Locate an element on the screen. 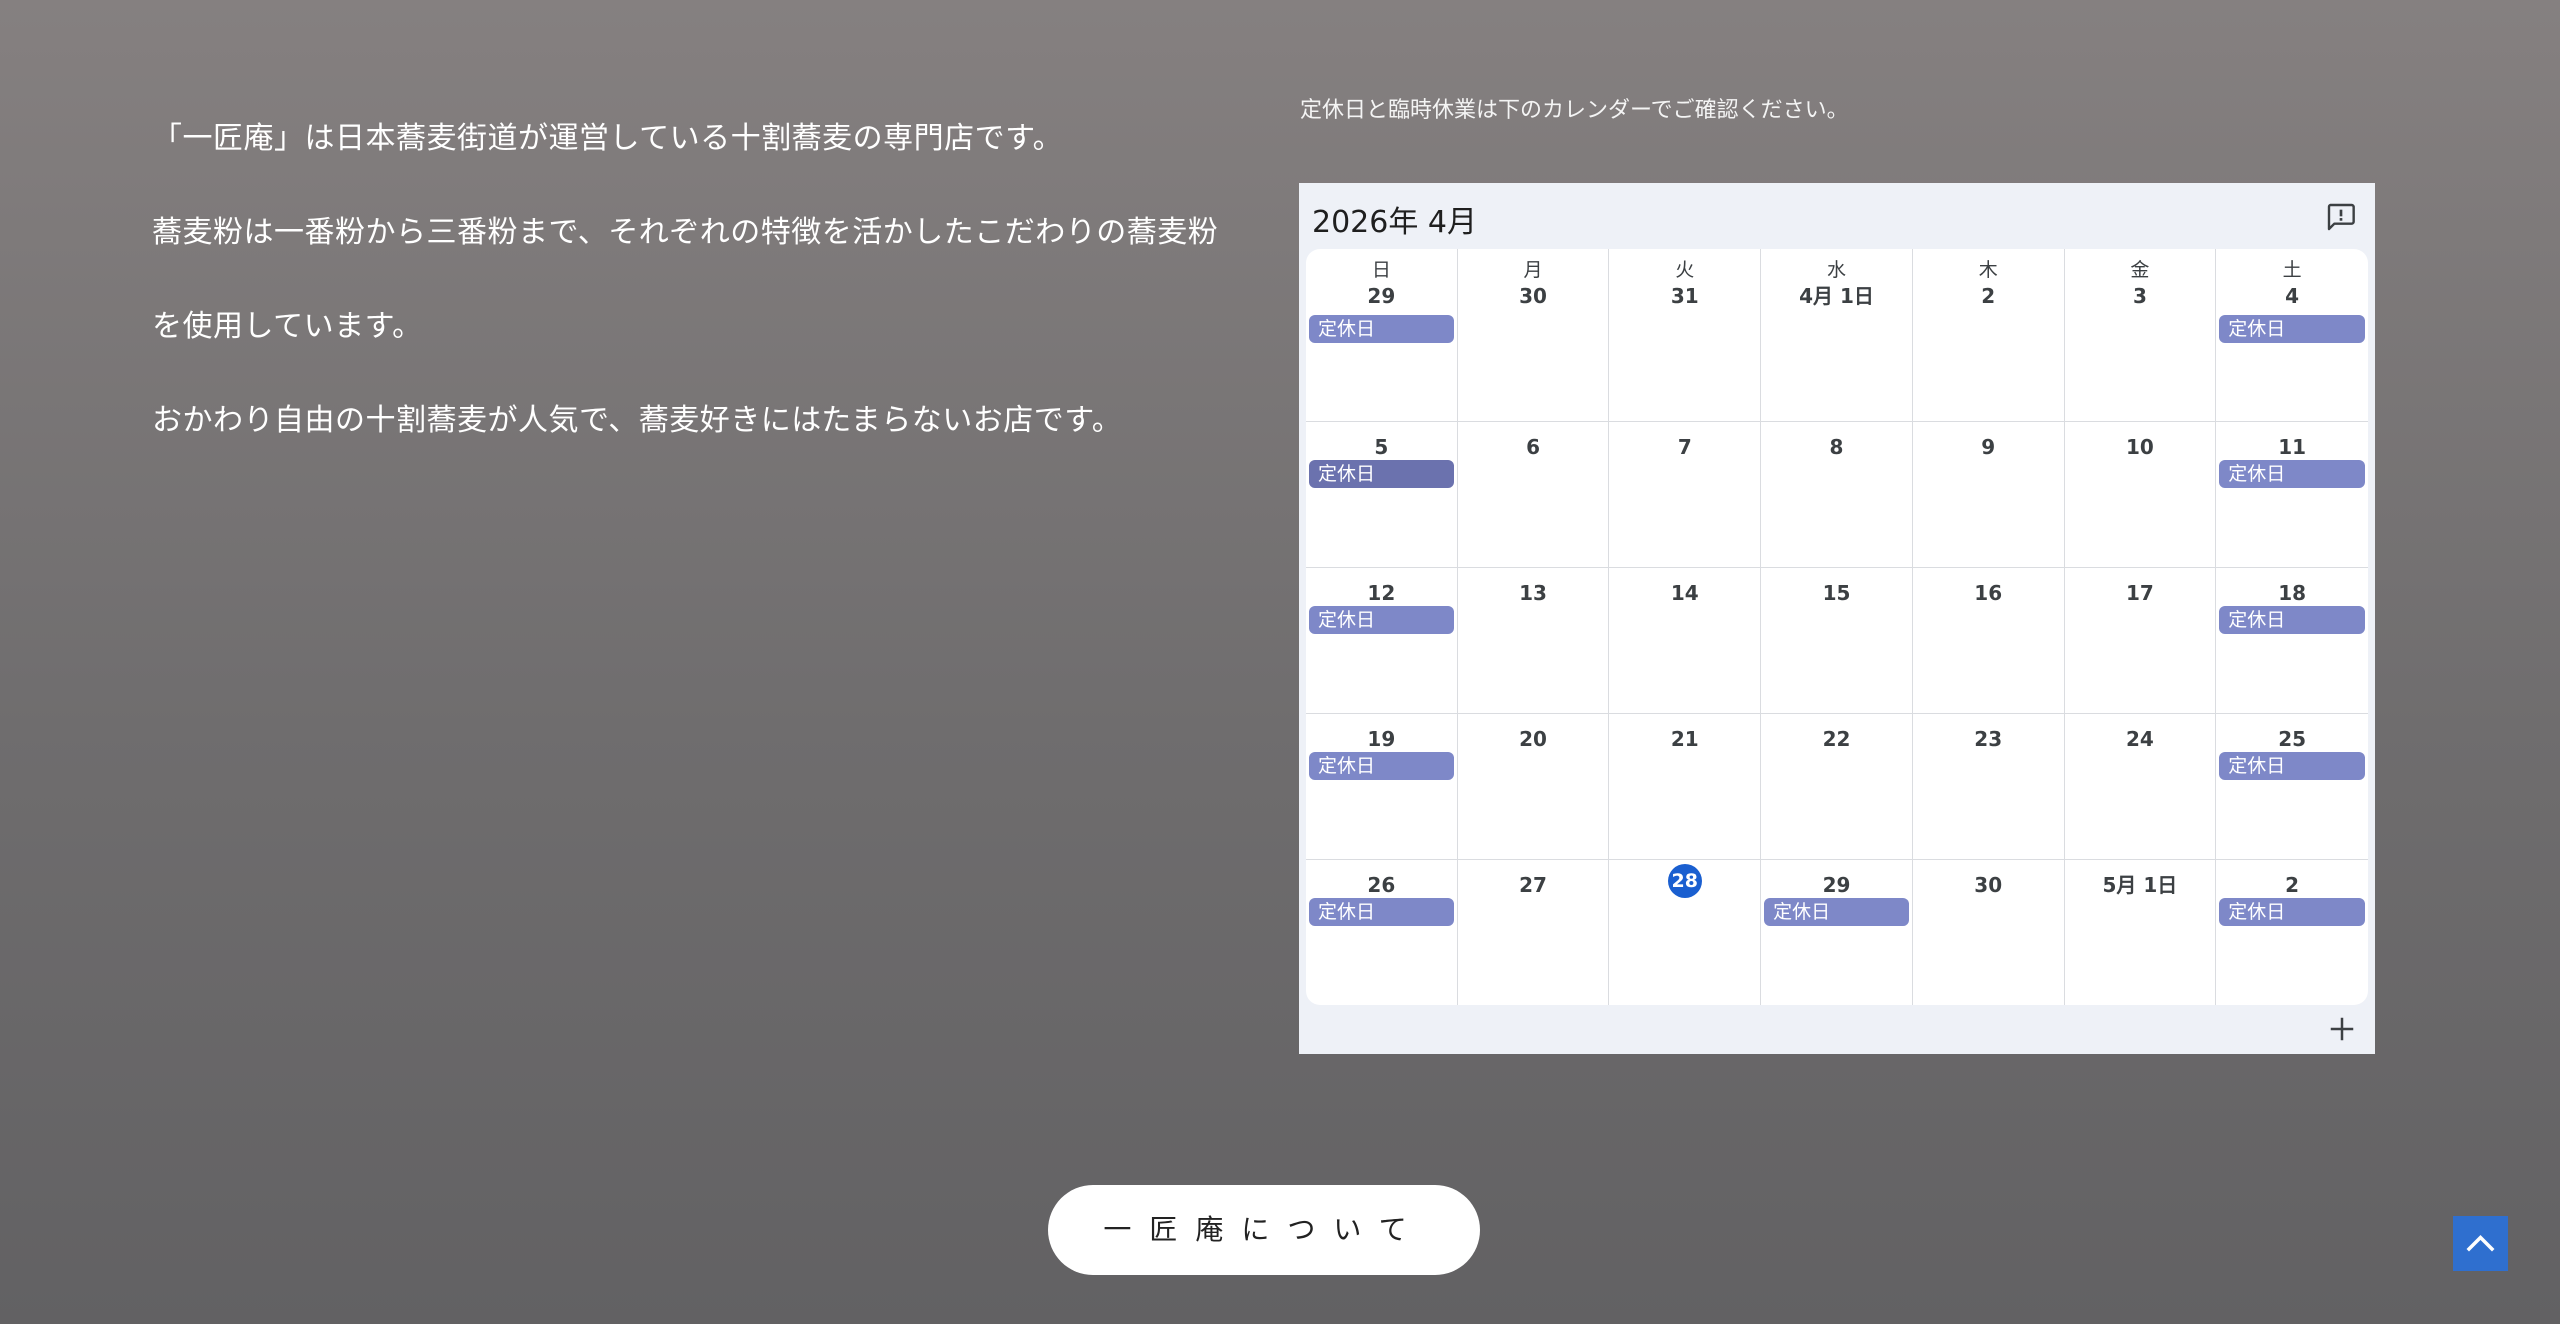 The width and height of the screenshot is (2560, 1324). date-number: 6 is located at coordinates (1533, 447).